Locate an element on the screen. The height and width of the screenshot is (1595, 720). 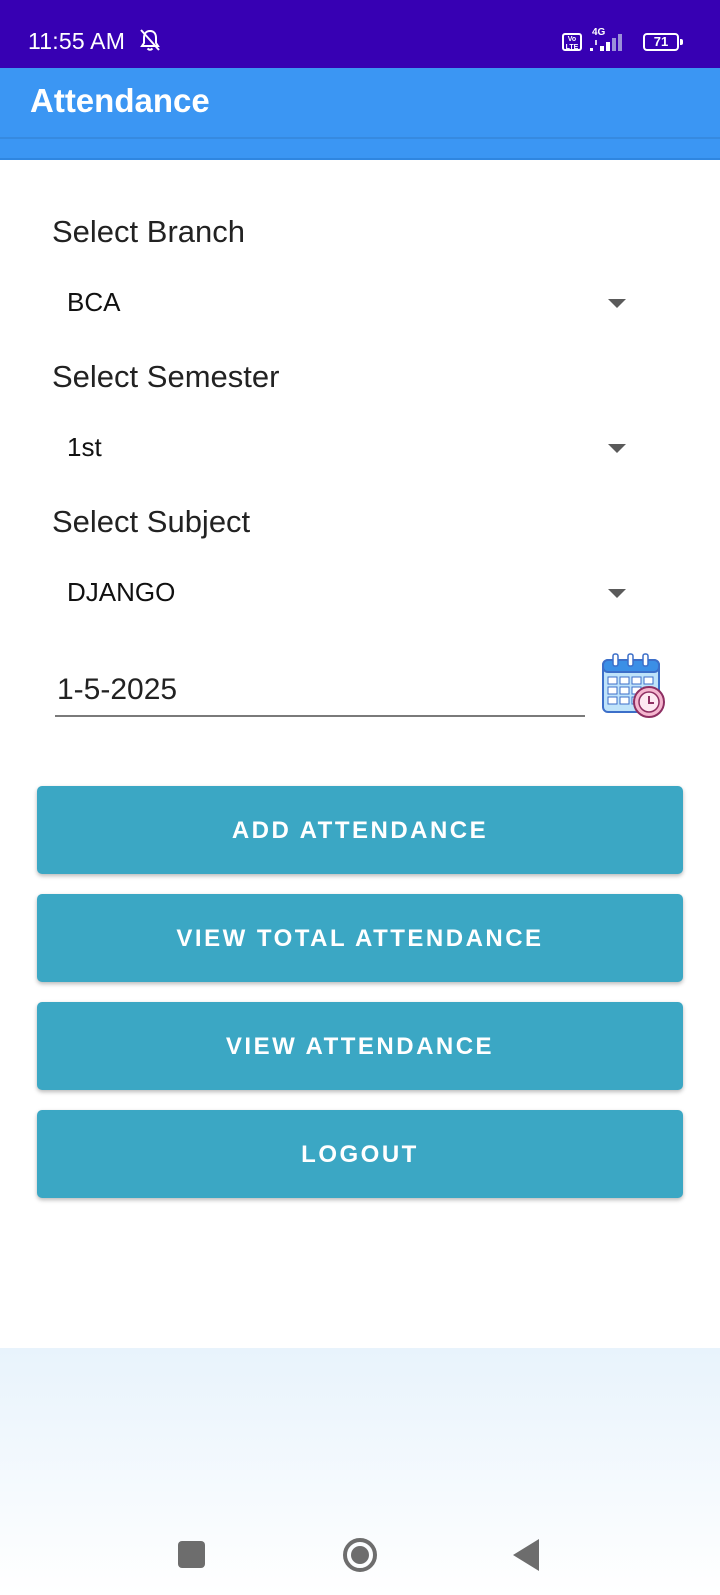
view-total-attendance-button: VIEW TOTAL ATTENDANCE is located at coordinates (360, 938).